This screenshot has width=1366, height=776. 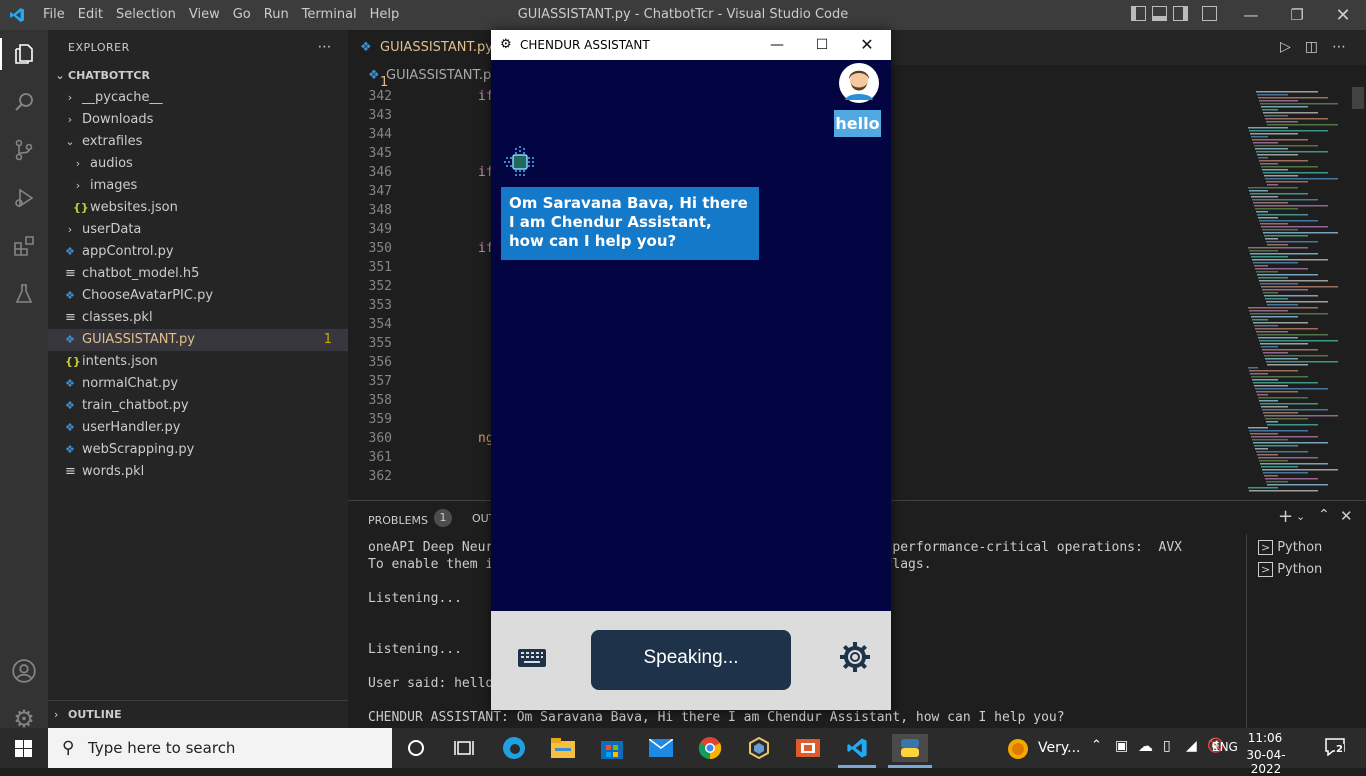 What do you see at coordinates (23, 748) in the screenshot?
I see `windows-start-icon` at bounding box center [23, 748].